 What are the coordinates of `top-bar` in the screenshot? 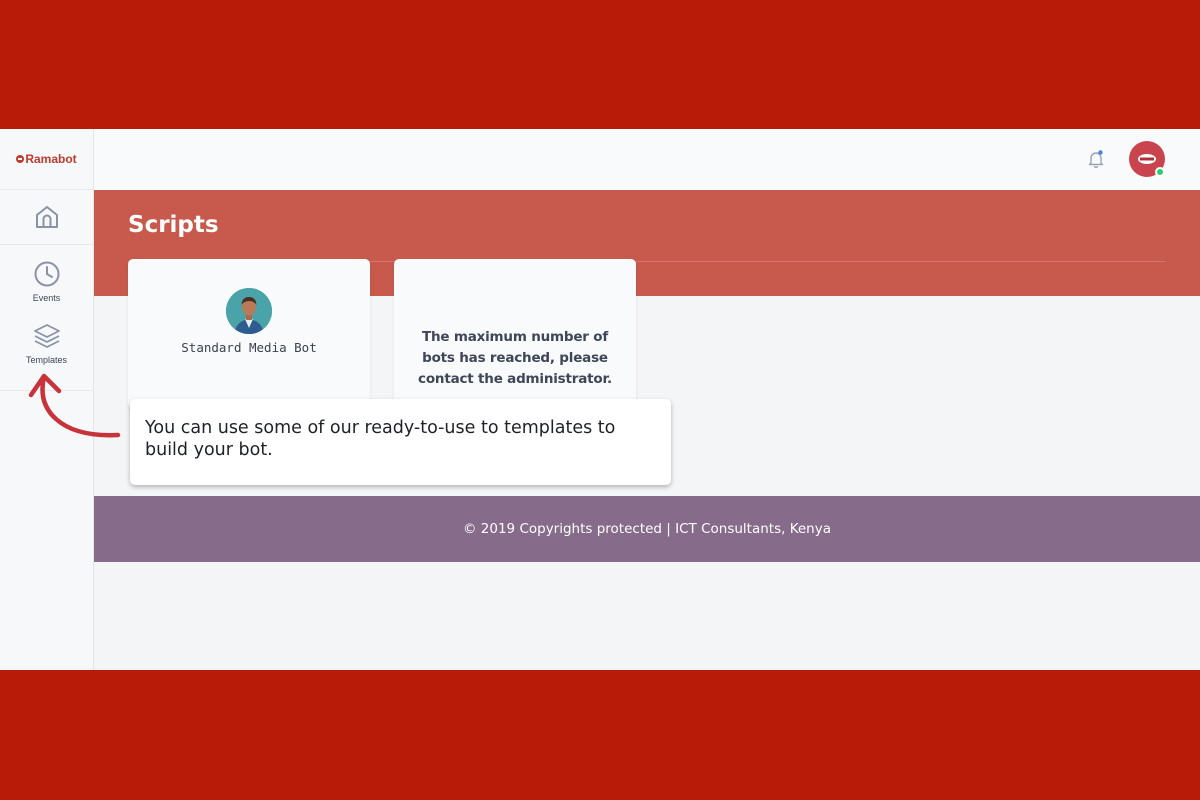 It's located at (647, 159).